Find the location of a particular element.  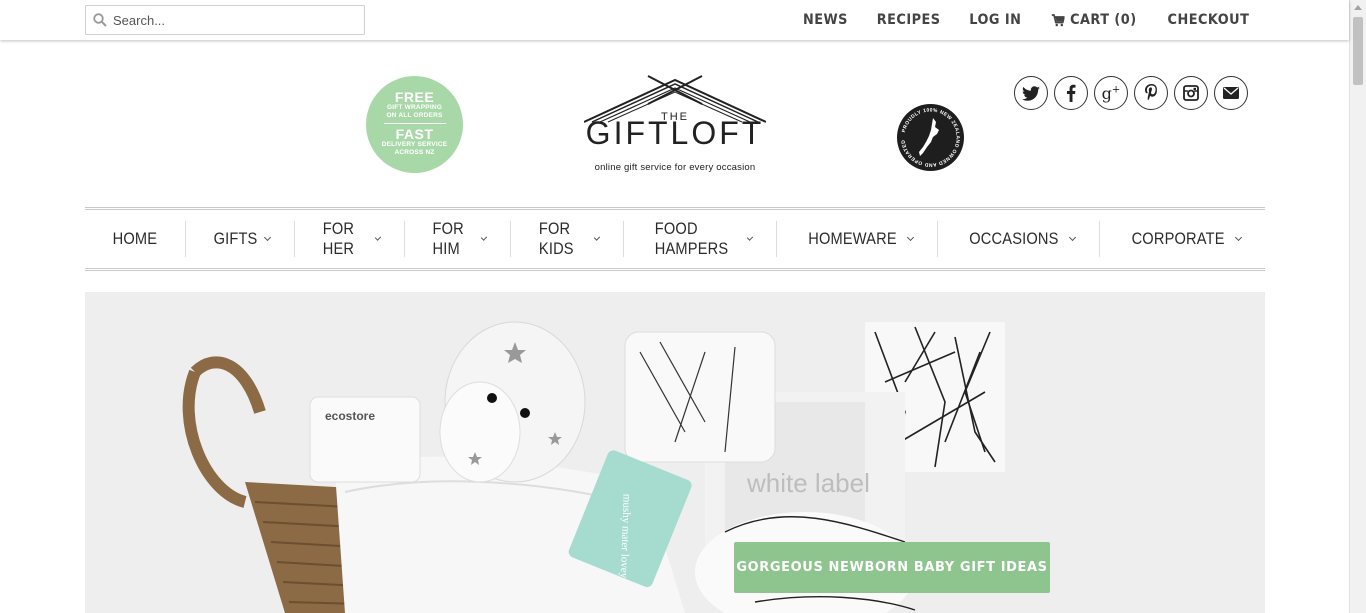

instagram-icon is located at coordinates (1191, 93).